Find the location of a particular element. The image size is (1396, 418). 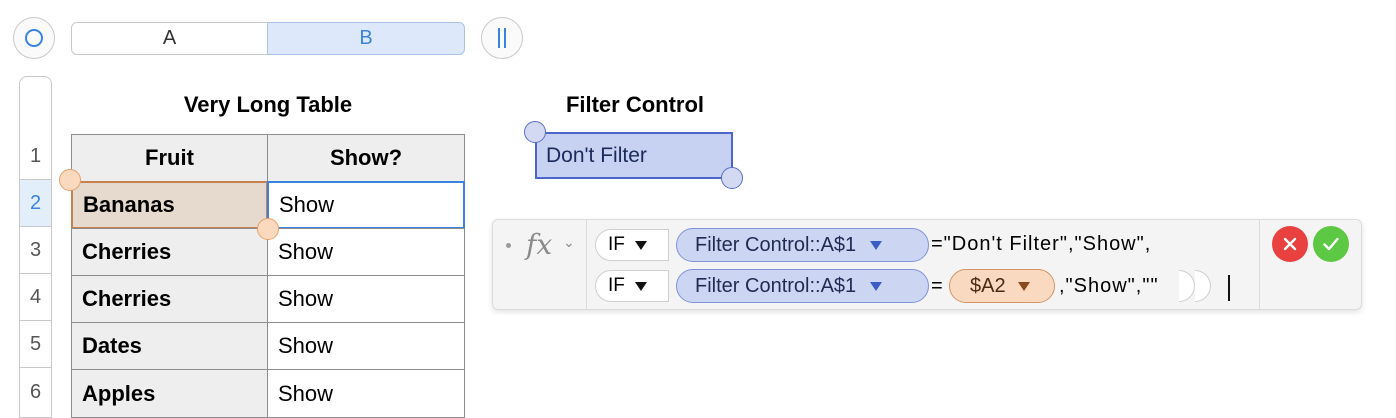

action-divider is located at coordinates (1259, 264).